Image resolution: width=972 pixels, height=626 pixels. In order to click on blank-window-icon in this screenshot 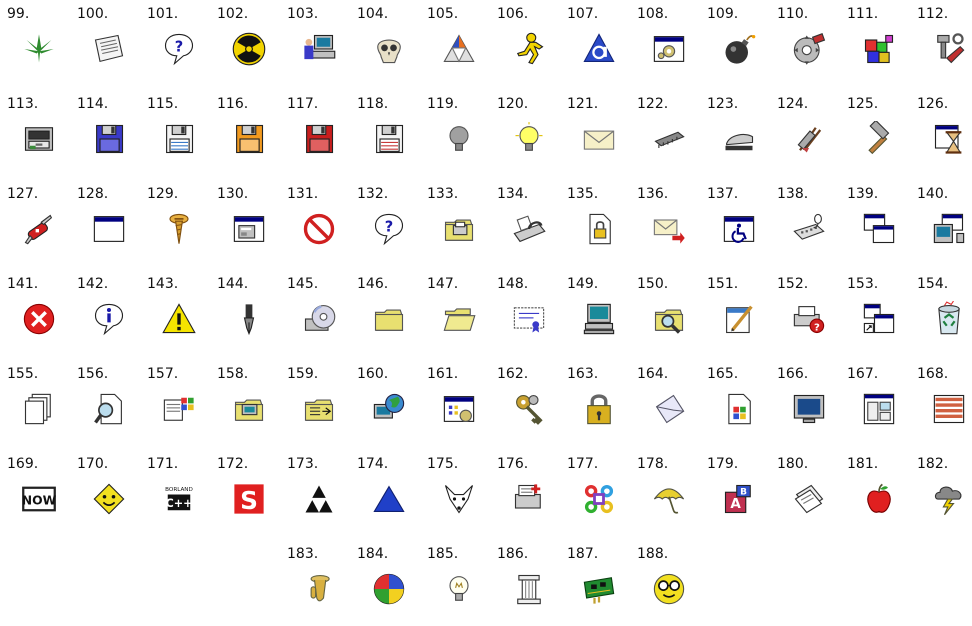, I will do `click(109, 229)`.